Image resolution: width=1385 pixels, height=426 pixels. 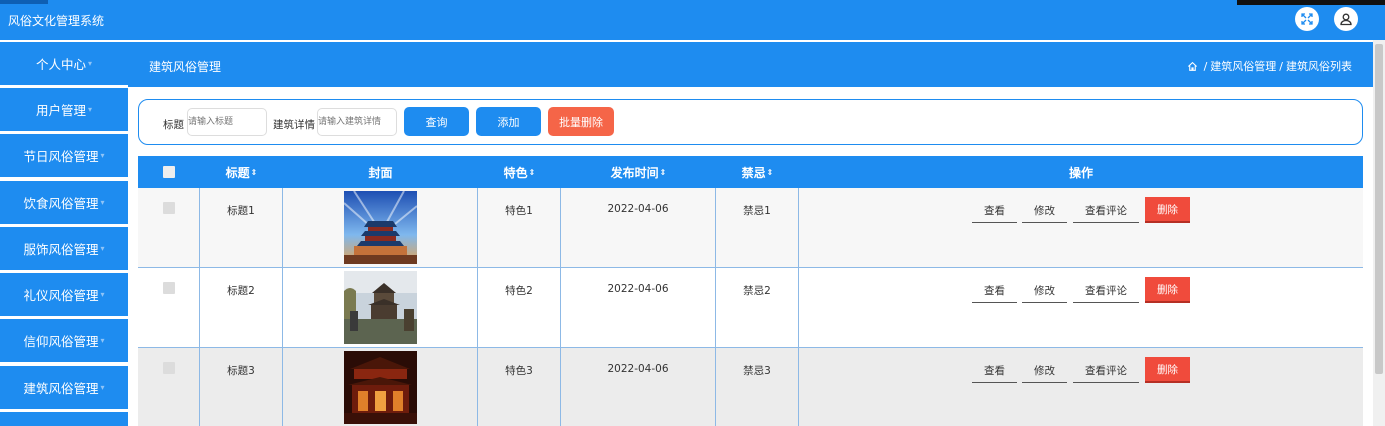 I want to click on page-title: 建筑风俗管理, so click(x=185, y=67).